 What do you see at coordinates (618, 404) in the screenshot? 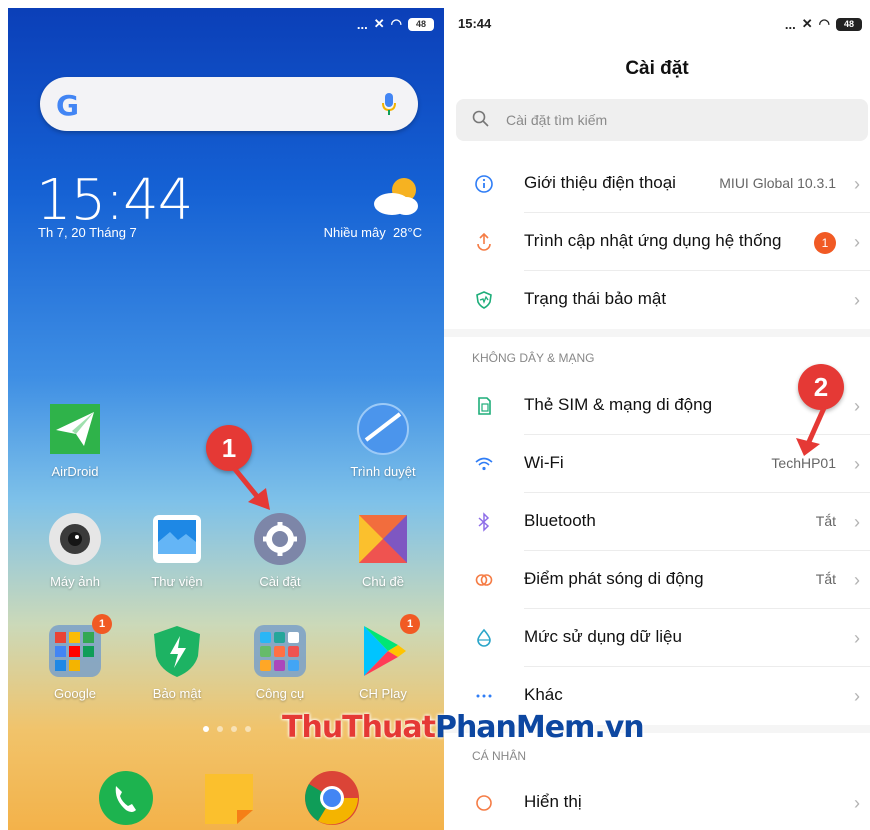
I see `item-label: Thẻ SIM & mạng di động` at bounding box center [618, 404].